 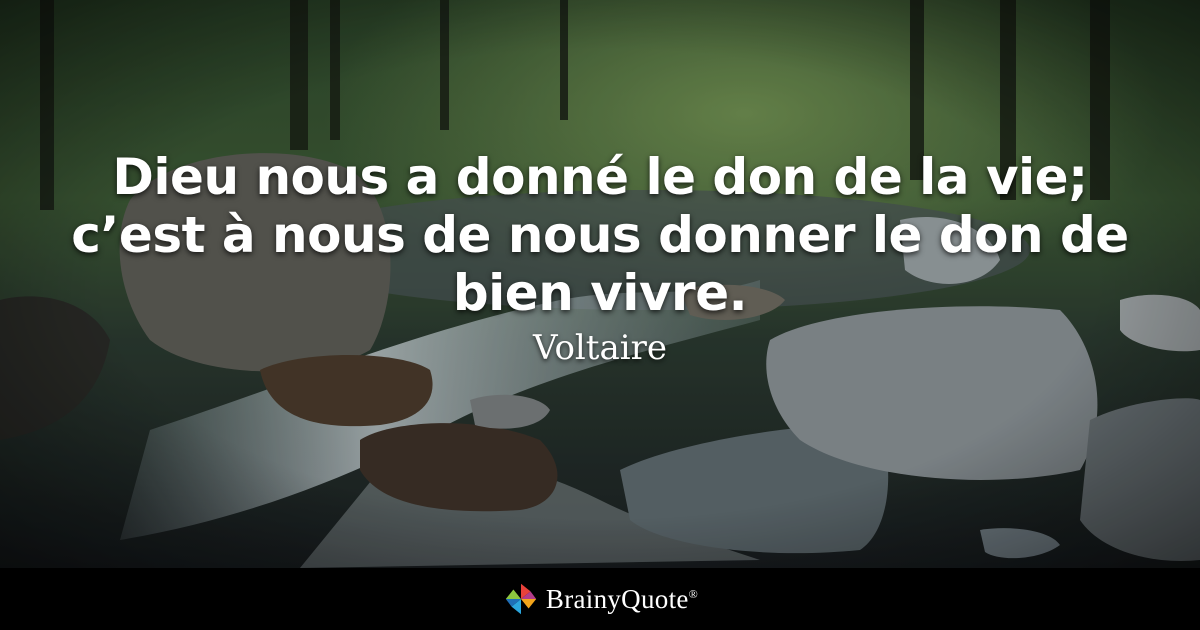 I want to click on trademark-mark: ®, so click(x=693, y=593).